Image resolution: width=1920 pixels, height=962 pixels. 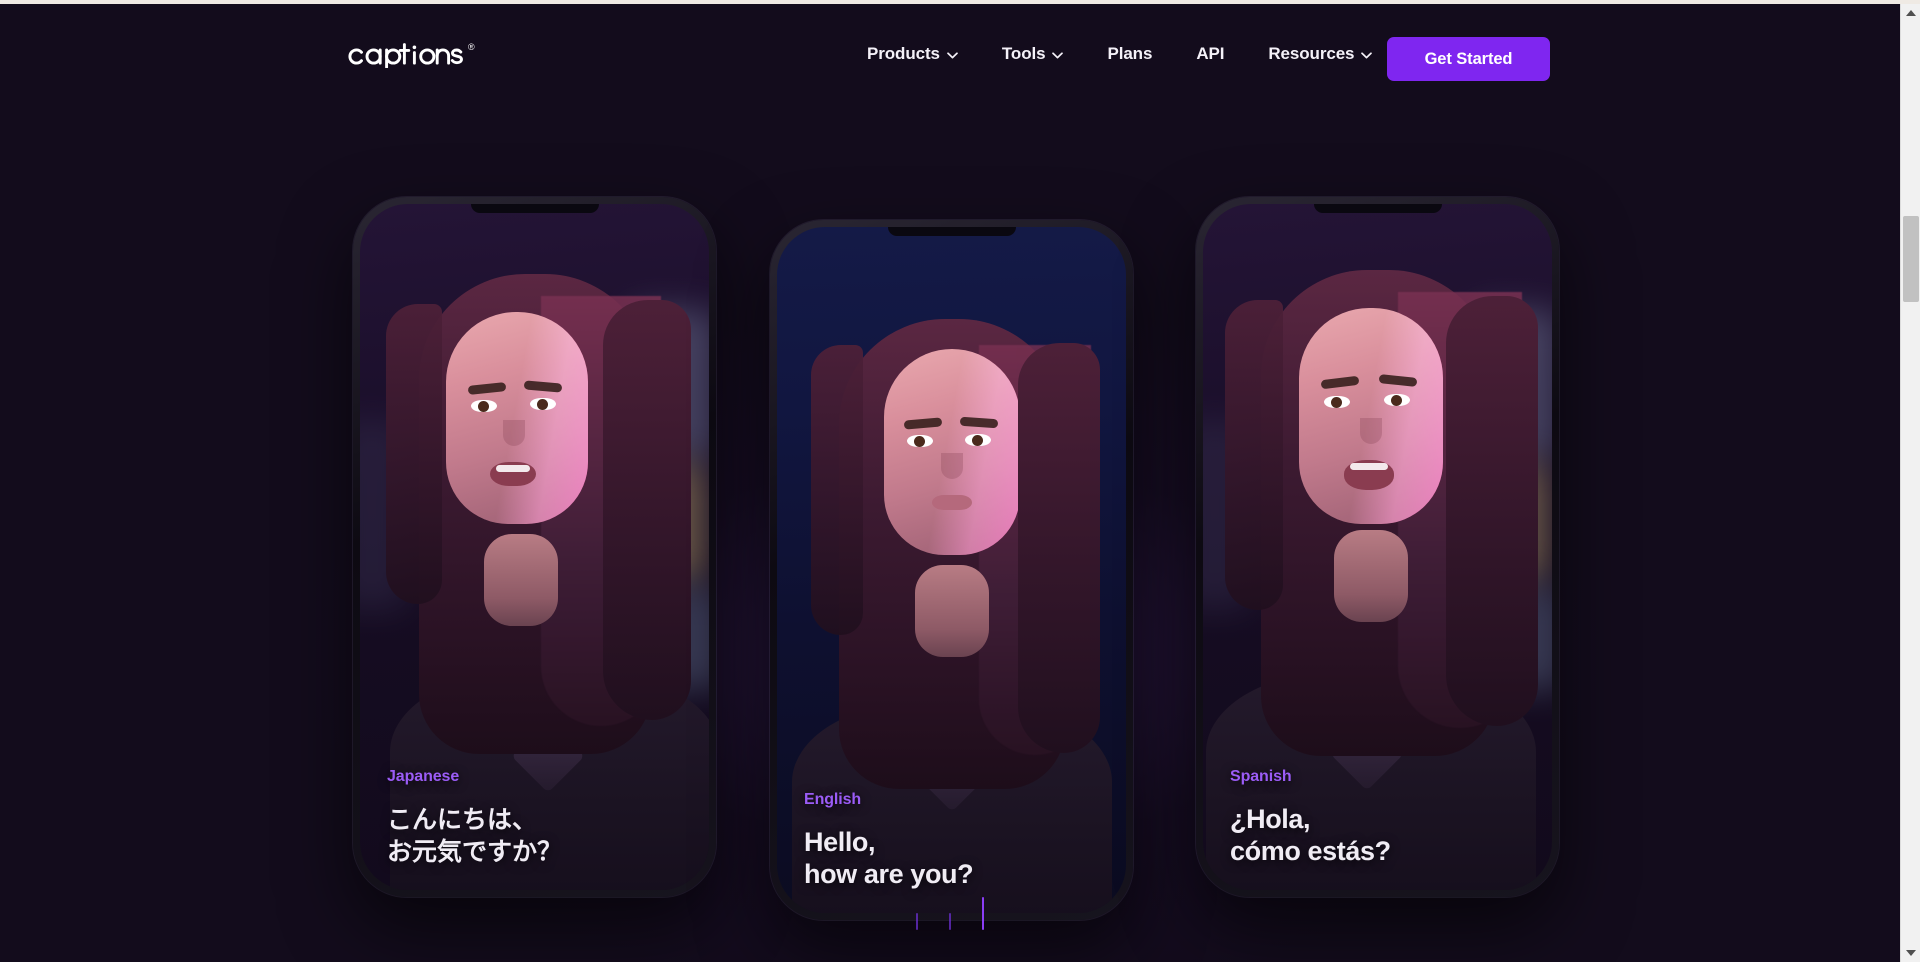 What do you see at coordinates (1310, 835) in the screenshot?
I see `caption-text: ¿Hola, cómo estás?` at bounding box center [1310, 835].